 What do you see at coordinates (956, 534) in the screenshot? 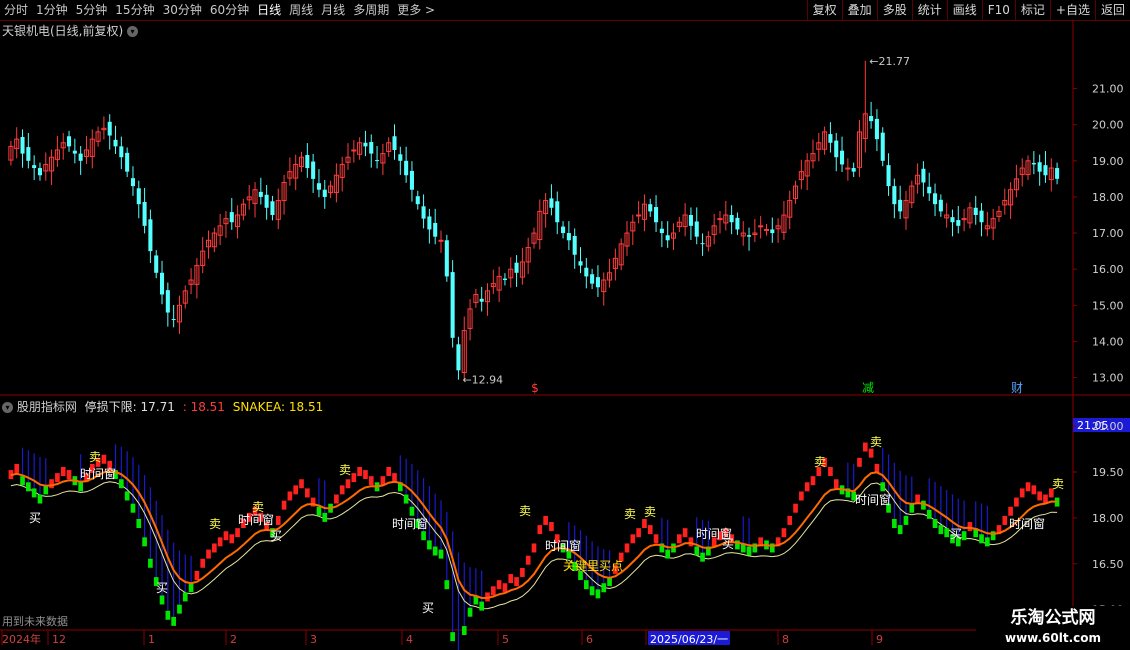
I see `buy-label-3: 买` at bounding box center [956, 534].